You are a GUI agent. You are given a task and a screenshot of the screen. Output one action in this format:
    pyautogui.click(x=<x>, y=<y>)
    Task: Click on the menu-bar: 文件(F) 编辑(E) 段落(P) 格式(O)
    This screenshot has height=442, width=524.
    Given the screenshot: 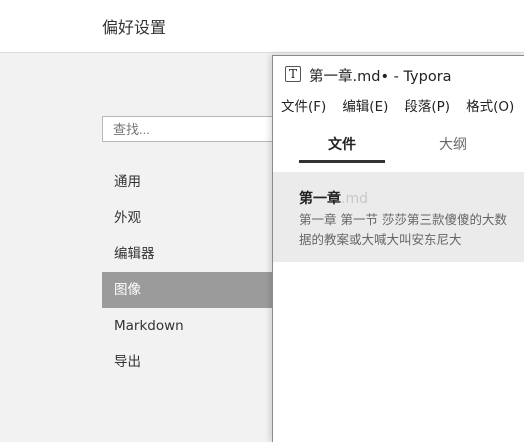 What is the action you would take?
    pyautogui.click(x=398, y=107)
    